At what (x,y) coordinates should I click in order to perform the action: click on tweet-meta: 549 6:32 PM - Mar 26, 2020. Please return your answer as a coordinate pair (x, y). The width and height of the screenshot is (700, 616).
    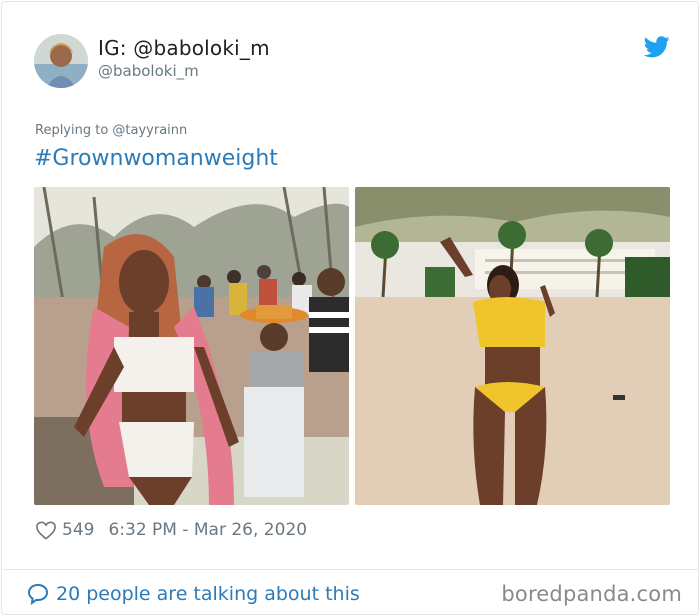
    Looking at the image, I should click on (171, 530).